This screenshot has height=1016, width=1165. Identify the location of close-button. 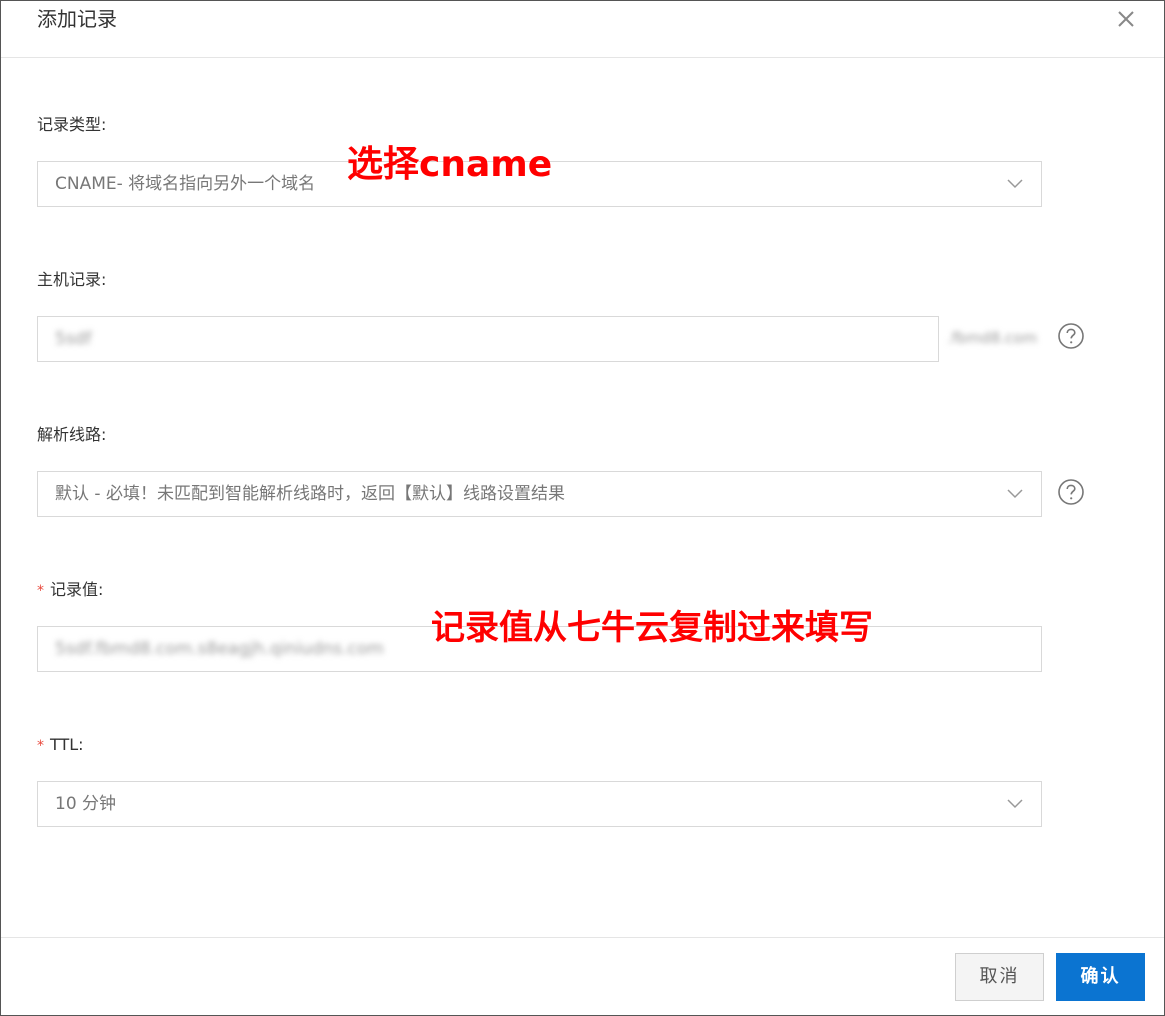
(1126, 19).